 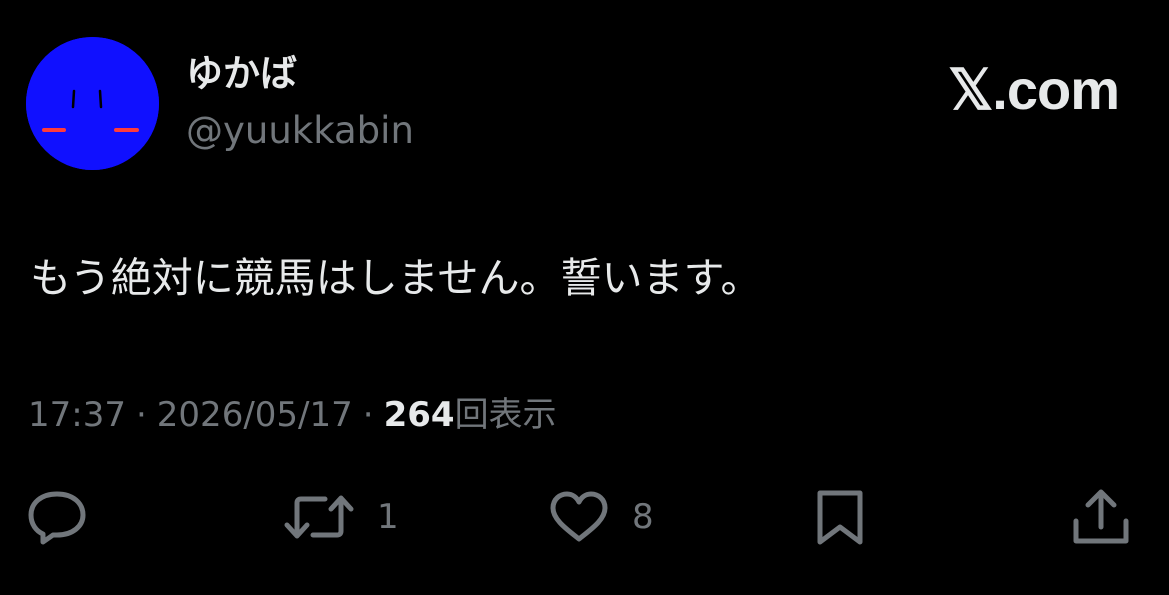 I want to click on like-button: 8, so click(x=601, y=517).